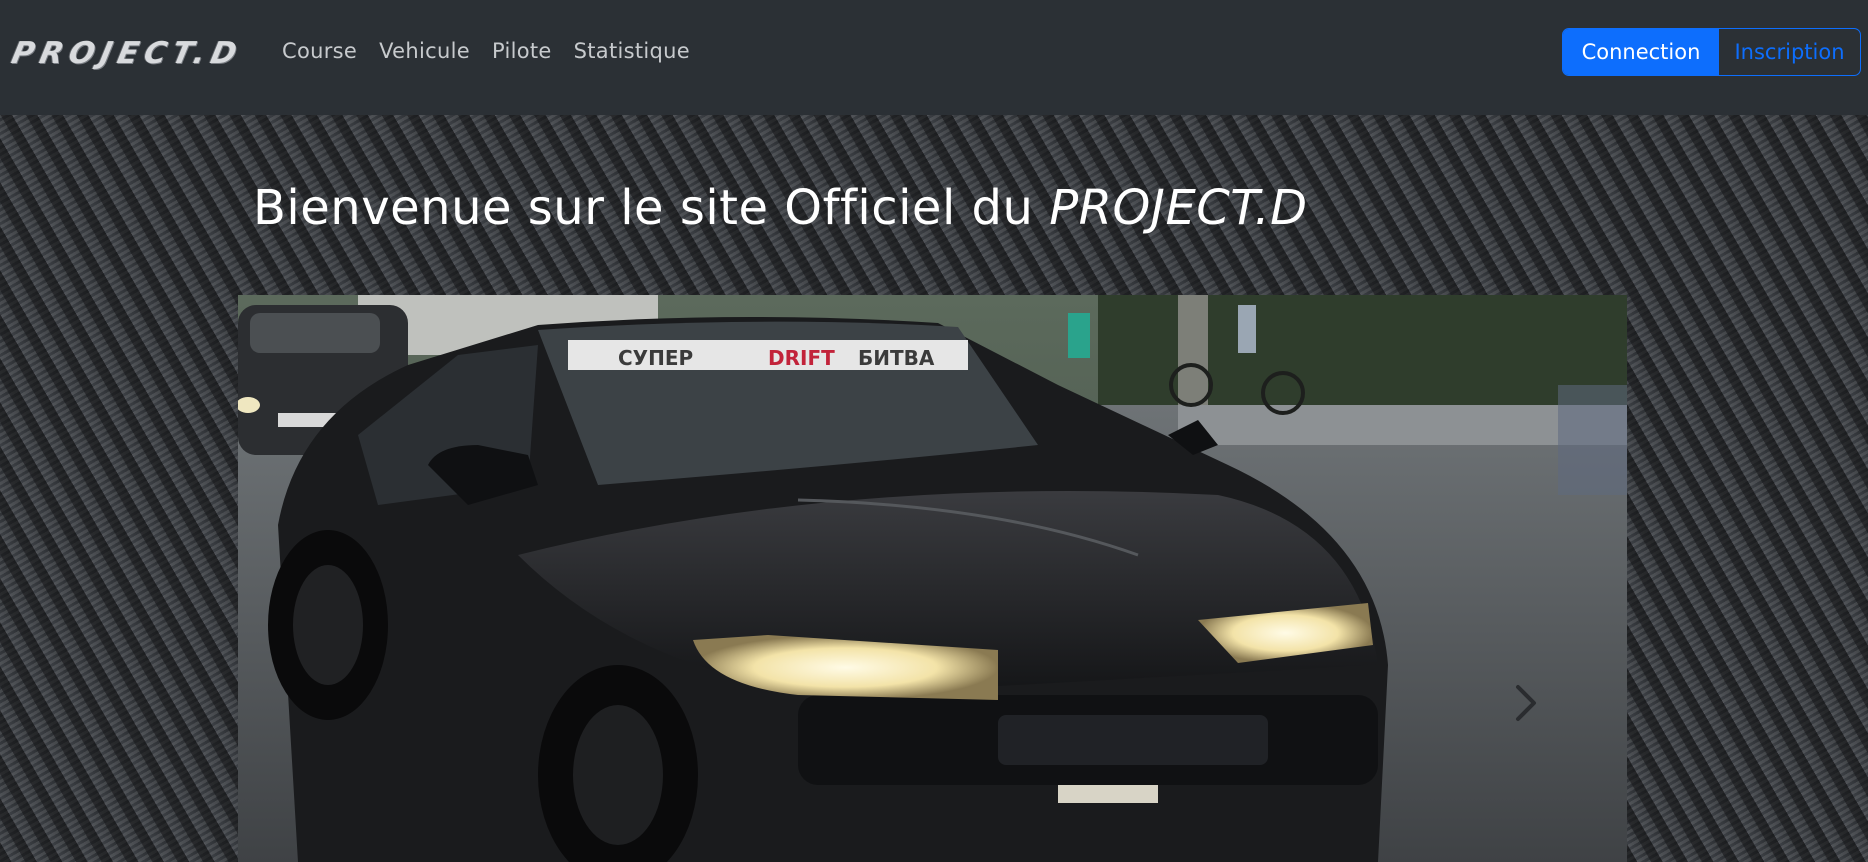 This screenshot has height=862, width=1868. I want to click on nav-link-vehicule: Vehicule, so click(424, 51).